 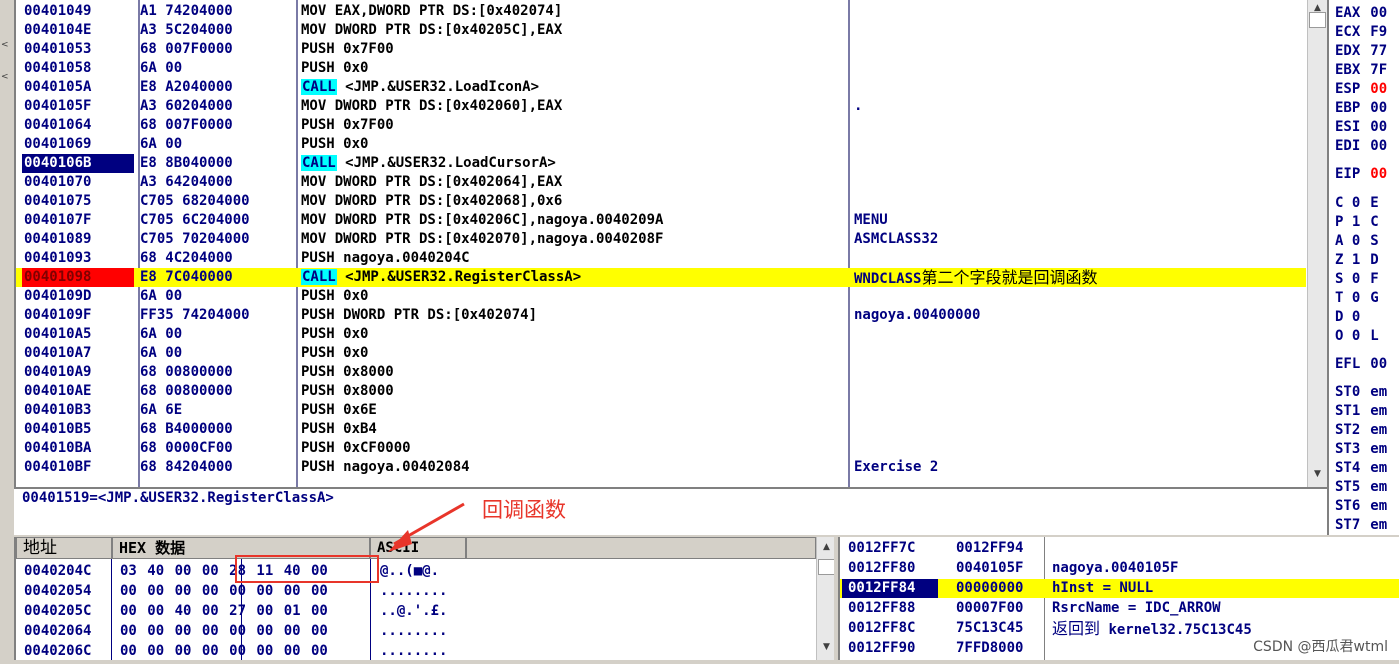 I want to click on disasm-opcode: C705 70204000, so click(x=195, y=239).